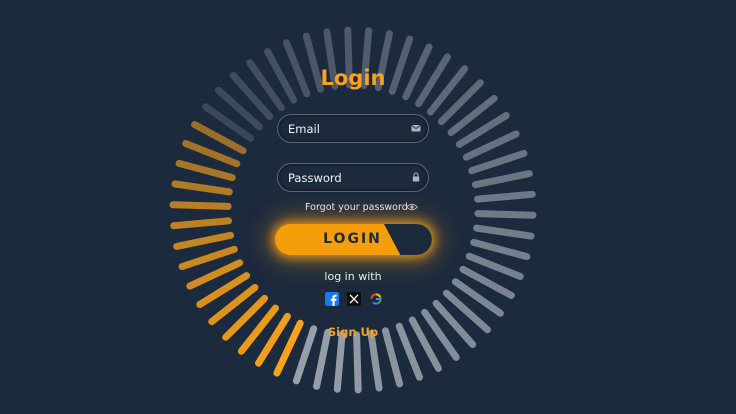 This screenshot has width=736, height=414. What do you see at coordinates (354, 299) in the screenshot?
I see `x-icon` at bounding box center [354, 299].